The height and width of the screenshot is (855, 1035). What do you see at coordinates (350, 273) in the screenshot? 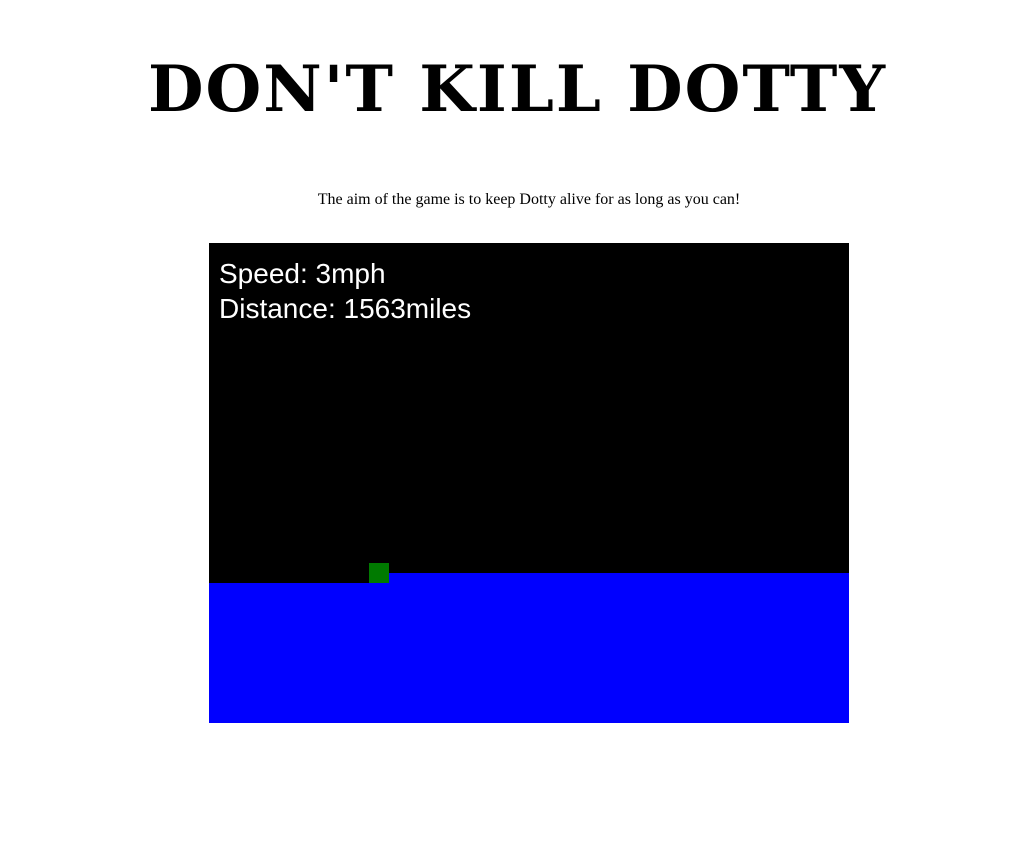
I see `speed-value: 3mph` at bounding box center [350, 273].